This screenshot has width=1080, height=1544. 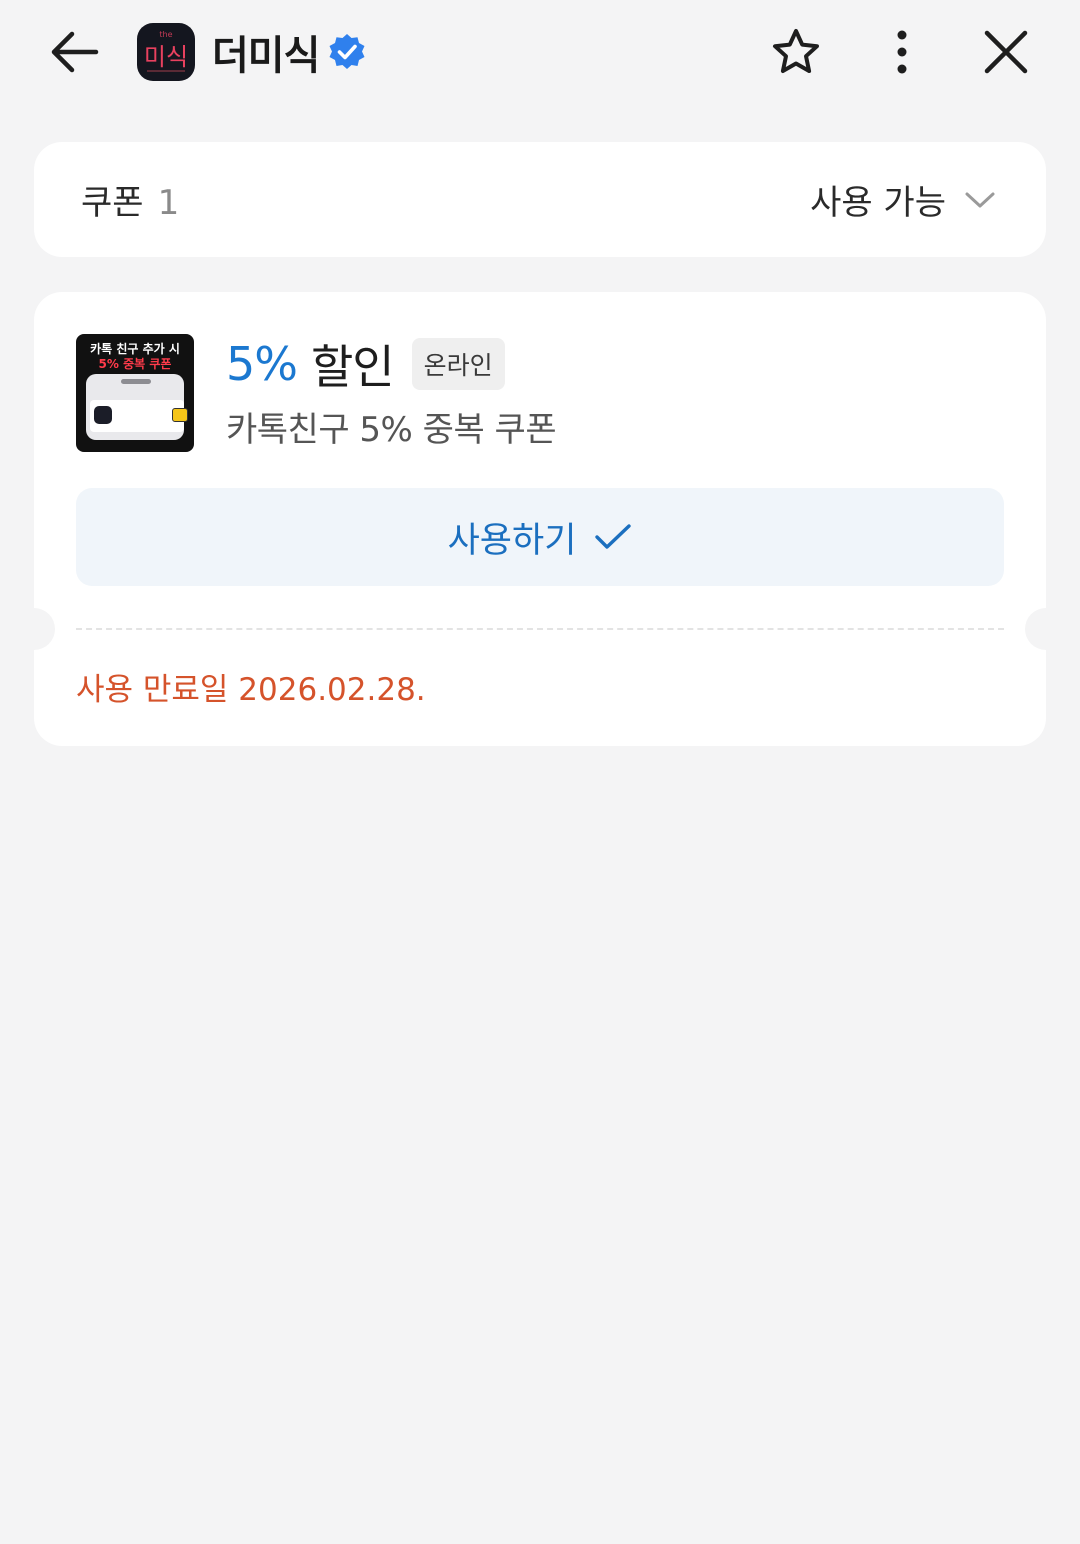 I want to click on use-coupon-button: 사용하기, so click(x=540, y=537).